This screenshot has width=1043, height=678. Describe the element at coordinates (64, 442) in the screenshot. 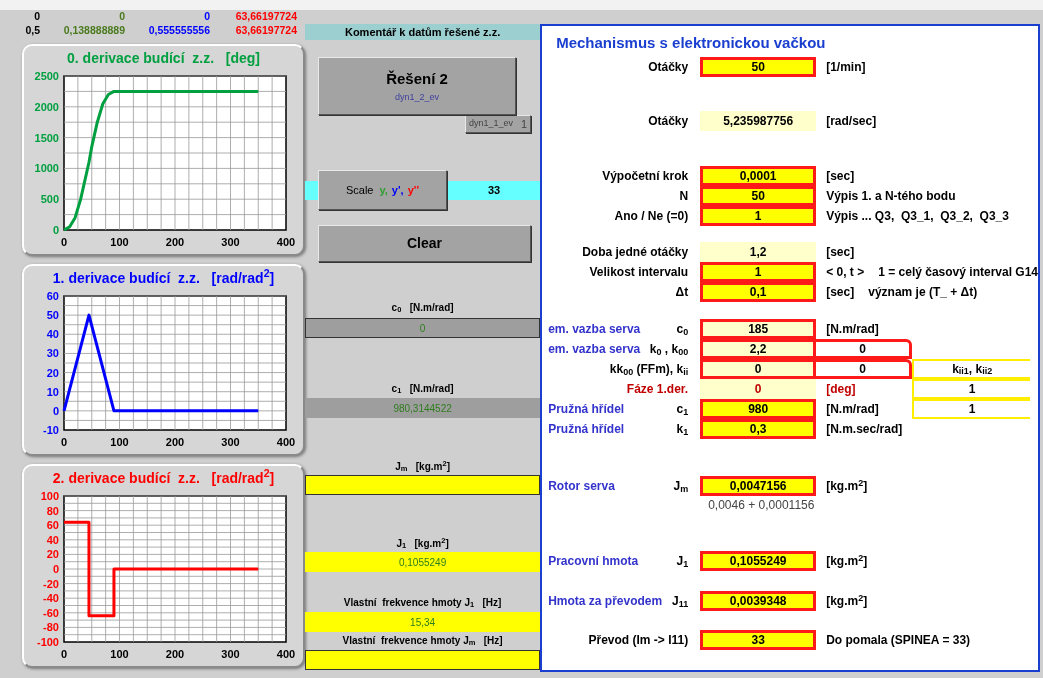

I see `x-tick-label: 0` at that location.